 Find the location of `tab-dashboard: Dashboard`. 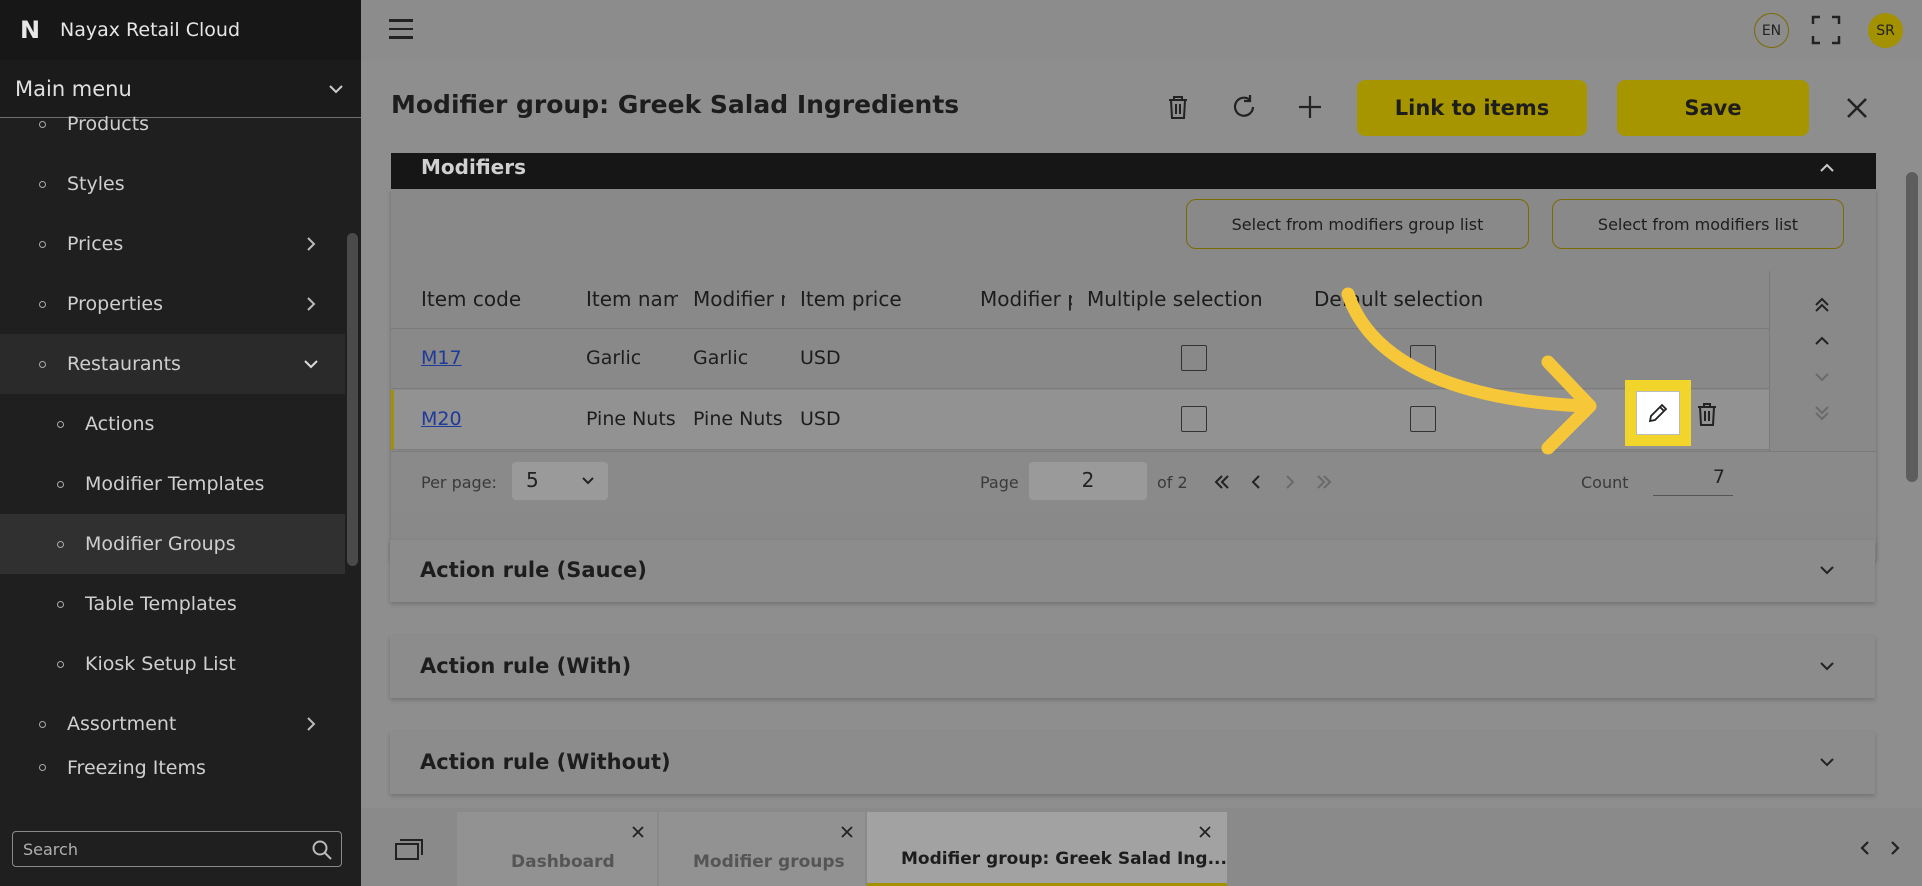

tab-dashboard: Dashboard is located at coordinates (557, 849).